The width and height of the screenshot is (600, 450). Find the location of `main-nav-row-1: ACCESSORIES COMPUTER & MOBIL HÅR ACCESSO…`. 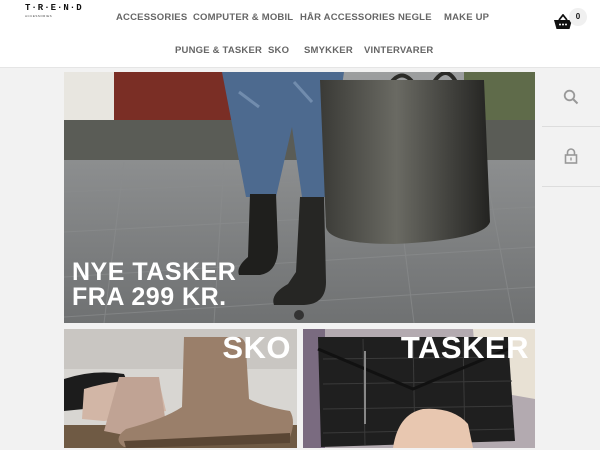

main-nav-row-1: ACCESSORIES COMPUTER & MOBIL HÅR ACCESSO… is located at coordinates (300, 19).